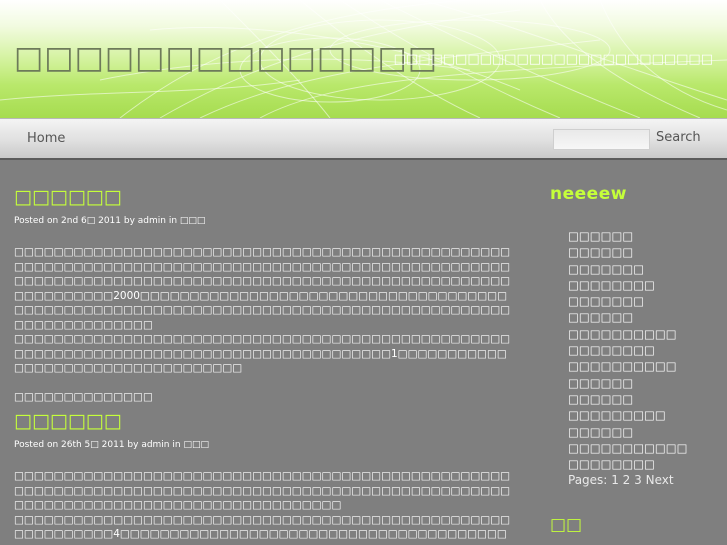  Describe the element at coordinates (628, 448) in the screenshot. I see `sidebar-link: □□□□□□□□□□□` at that location.